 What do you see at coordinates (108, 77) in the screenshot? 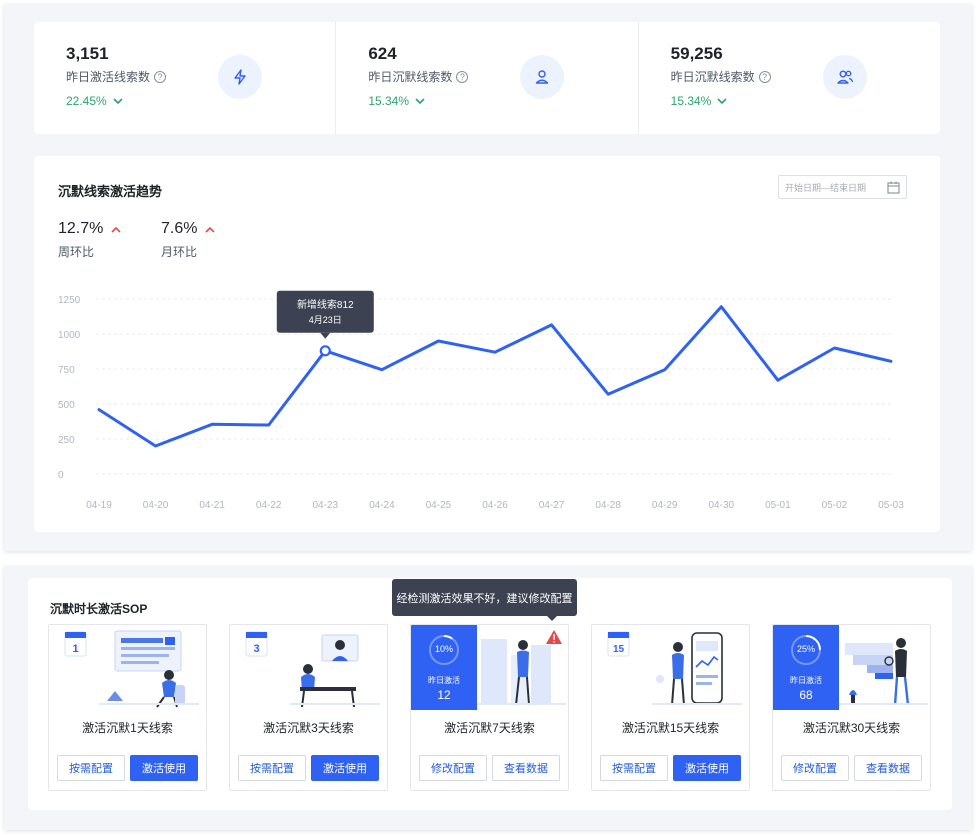
I see `stat-label: 昨日激活线索数` at bounding box center [108, 77].